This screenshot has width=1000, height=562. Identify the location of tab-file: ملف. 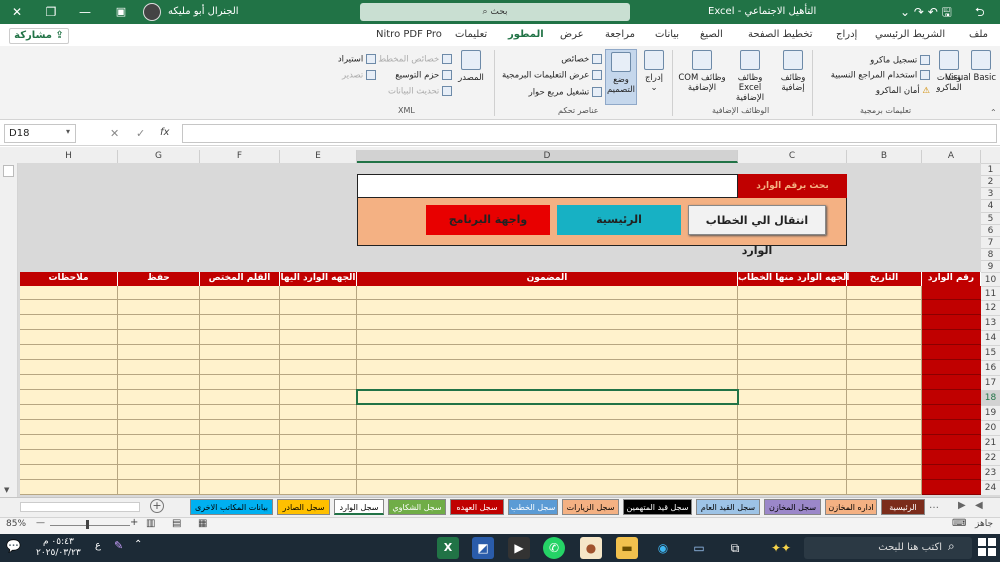
(978, 35).